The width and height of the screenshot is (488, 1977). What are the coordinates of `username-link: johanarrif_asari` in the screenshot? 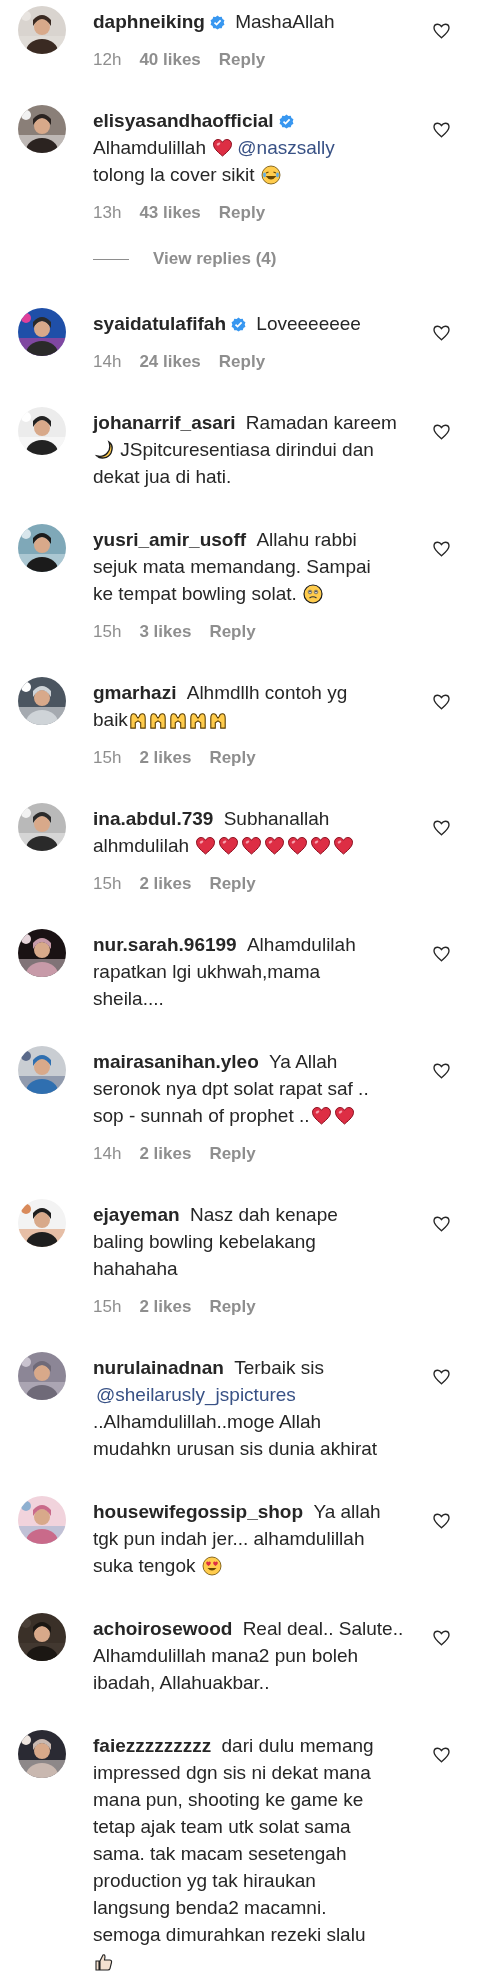 It's located at (164, 422).